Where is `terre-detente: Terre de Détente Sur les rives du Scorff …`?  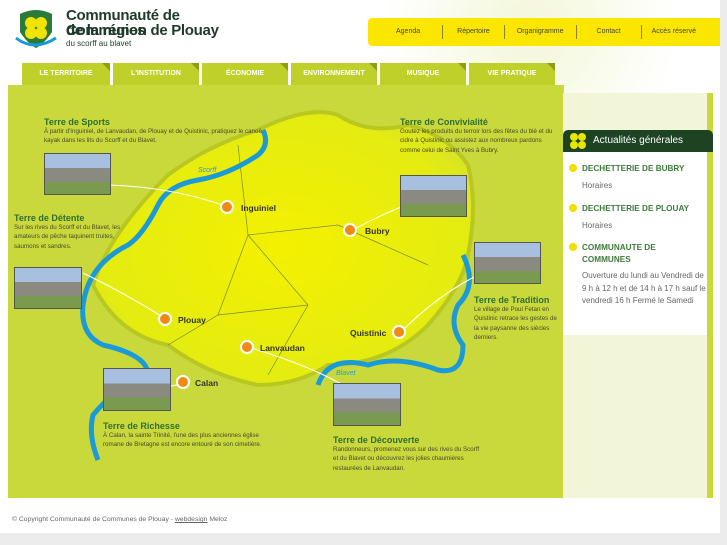
terre-detente: Terre de Détente Sur les rives du Scorff … is located at coordinates (74, 232).